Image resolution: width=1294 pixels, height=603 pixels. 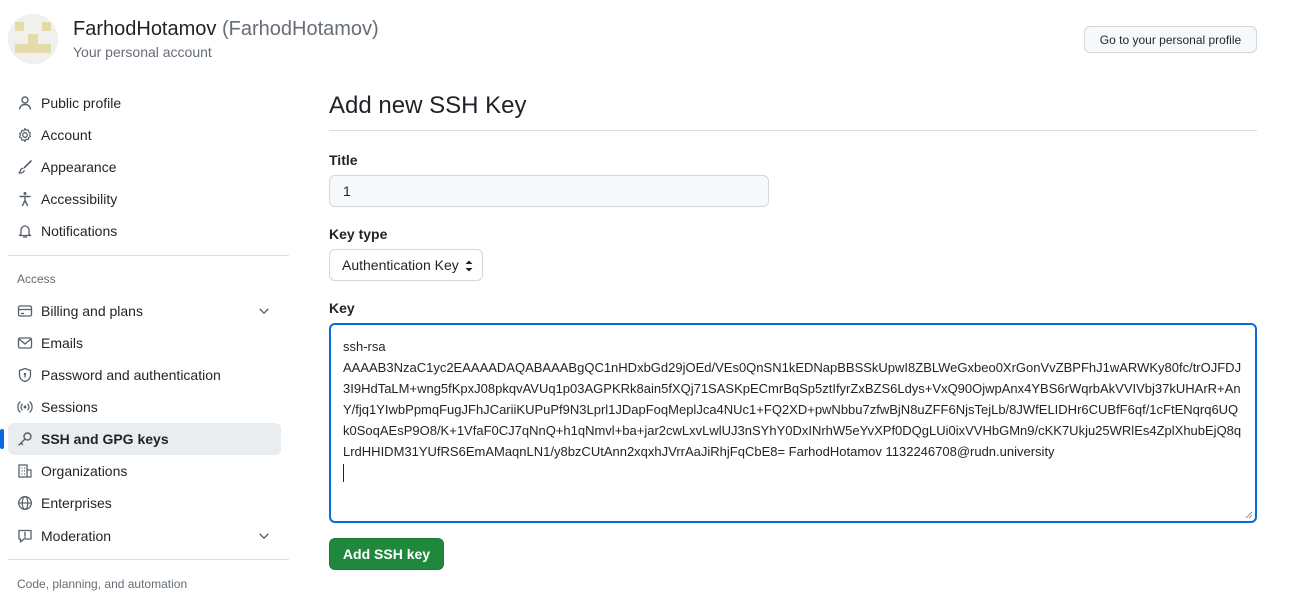 What do you see at coordinates (144, 167) in the screenshot?
I see `sidebar-item-appearance: Appearance` at bounding box center [144, 167].